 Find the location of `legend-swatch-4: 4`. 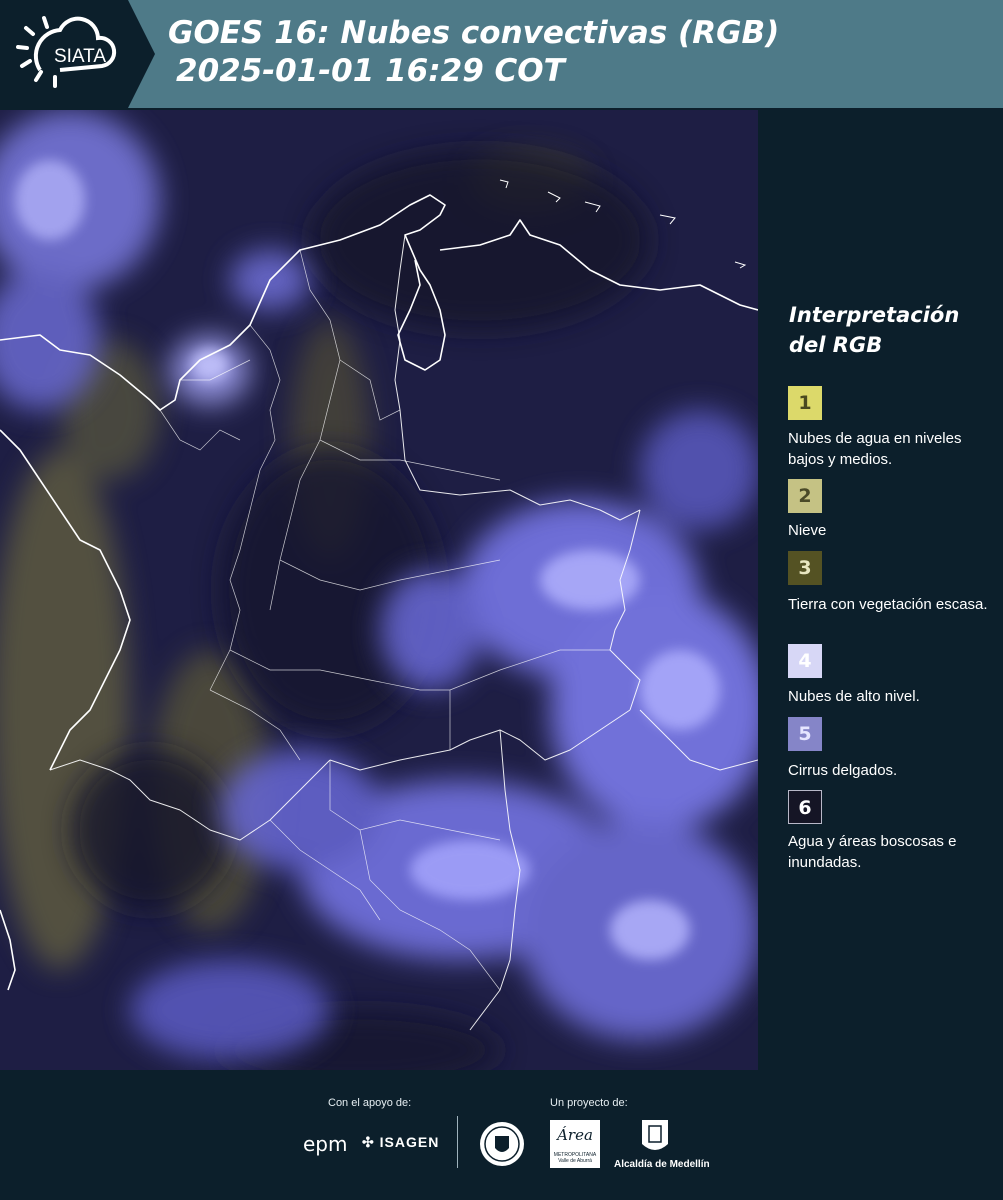

legend-swatch-4: 4 is located at coordinates (805, 661).